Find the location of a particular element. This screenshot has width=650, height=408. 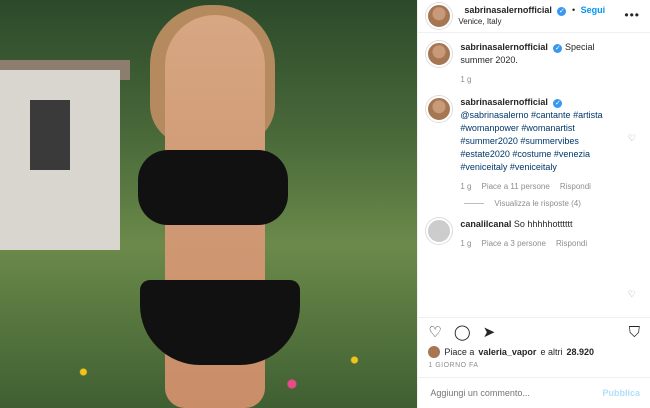

likes-prefix: Piace a is located at coordinates (459, 352).